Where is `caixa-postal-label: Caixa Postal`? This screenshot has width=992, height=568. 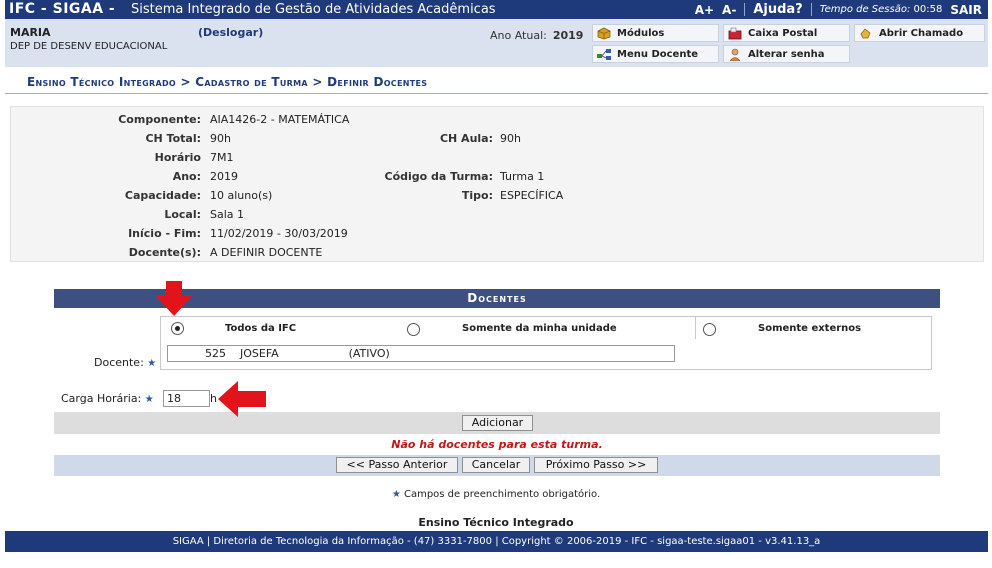 caixa-postal-label: Caixa Postal is located at coordinates (783, 33).